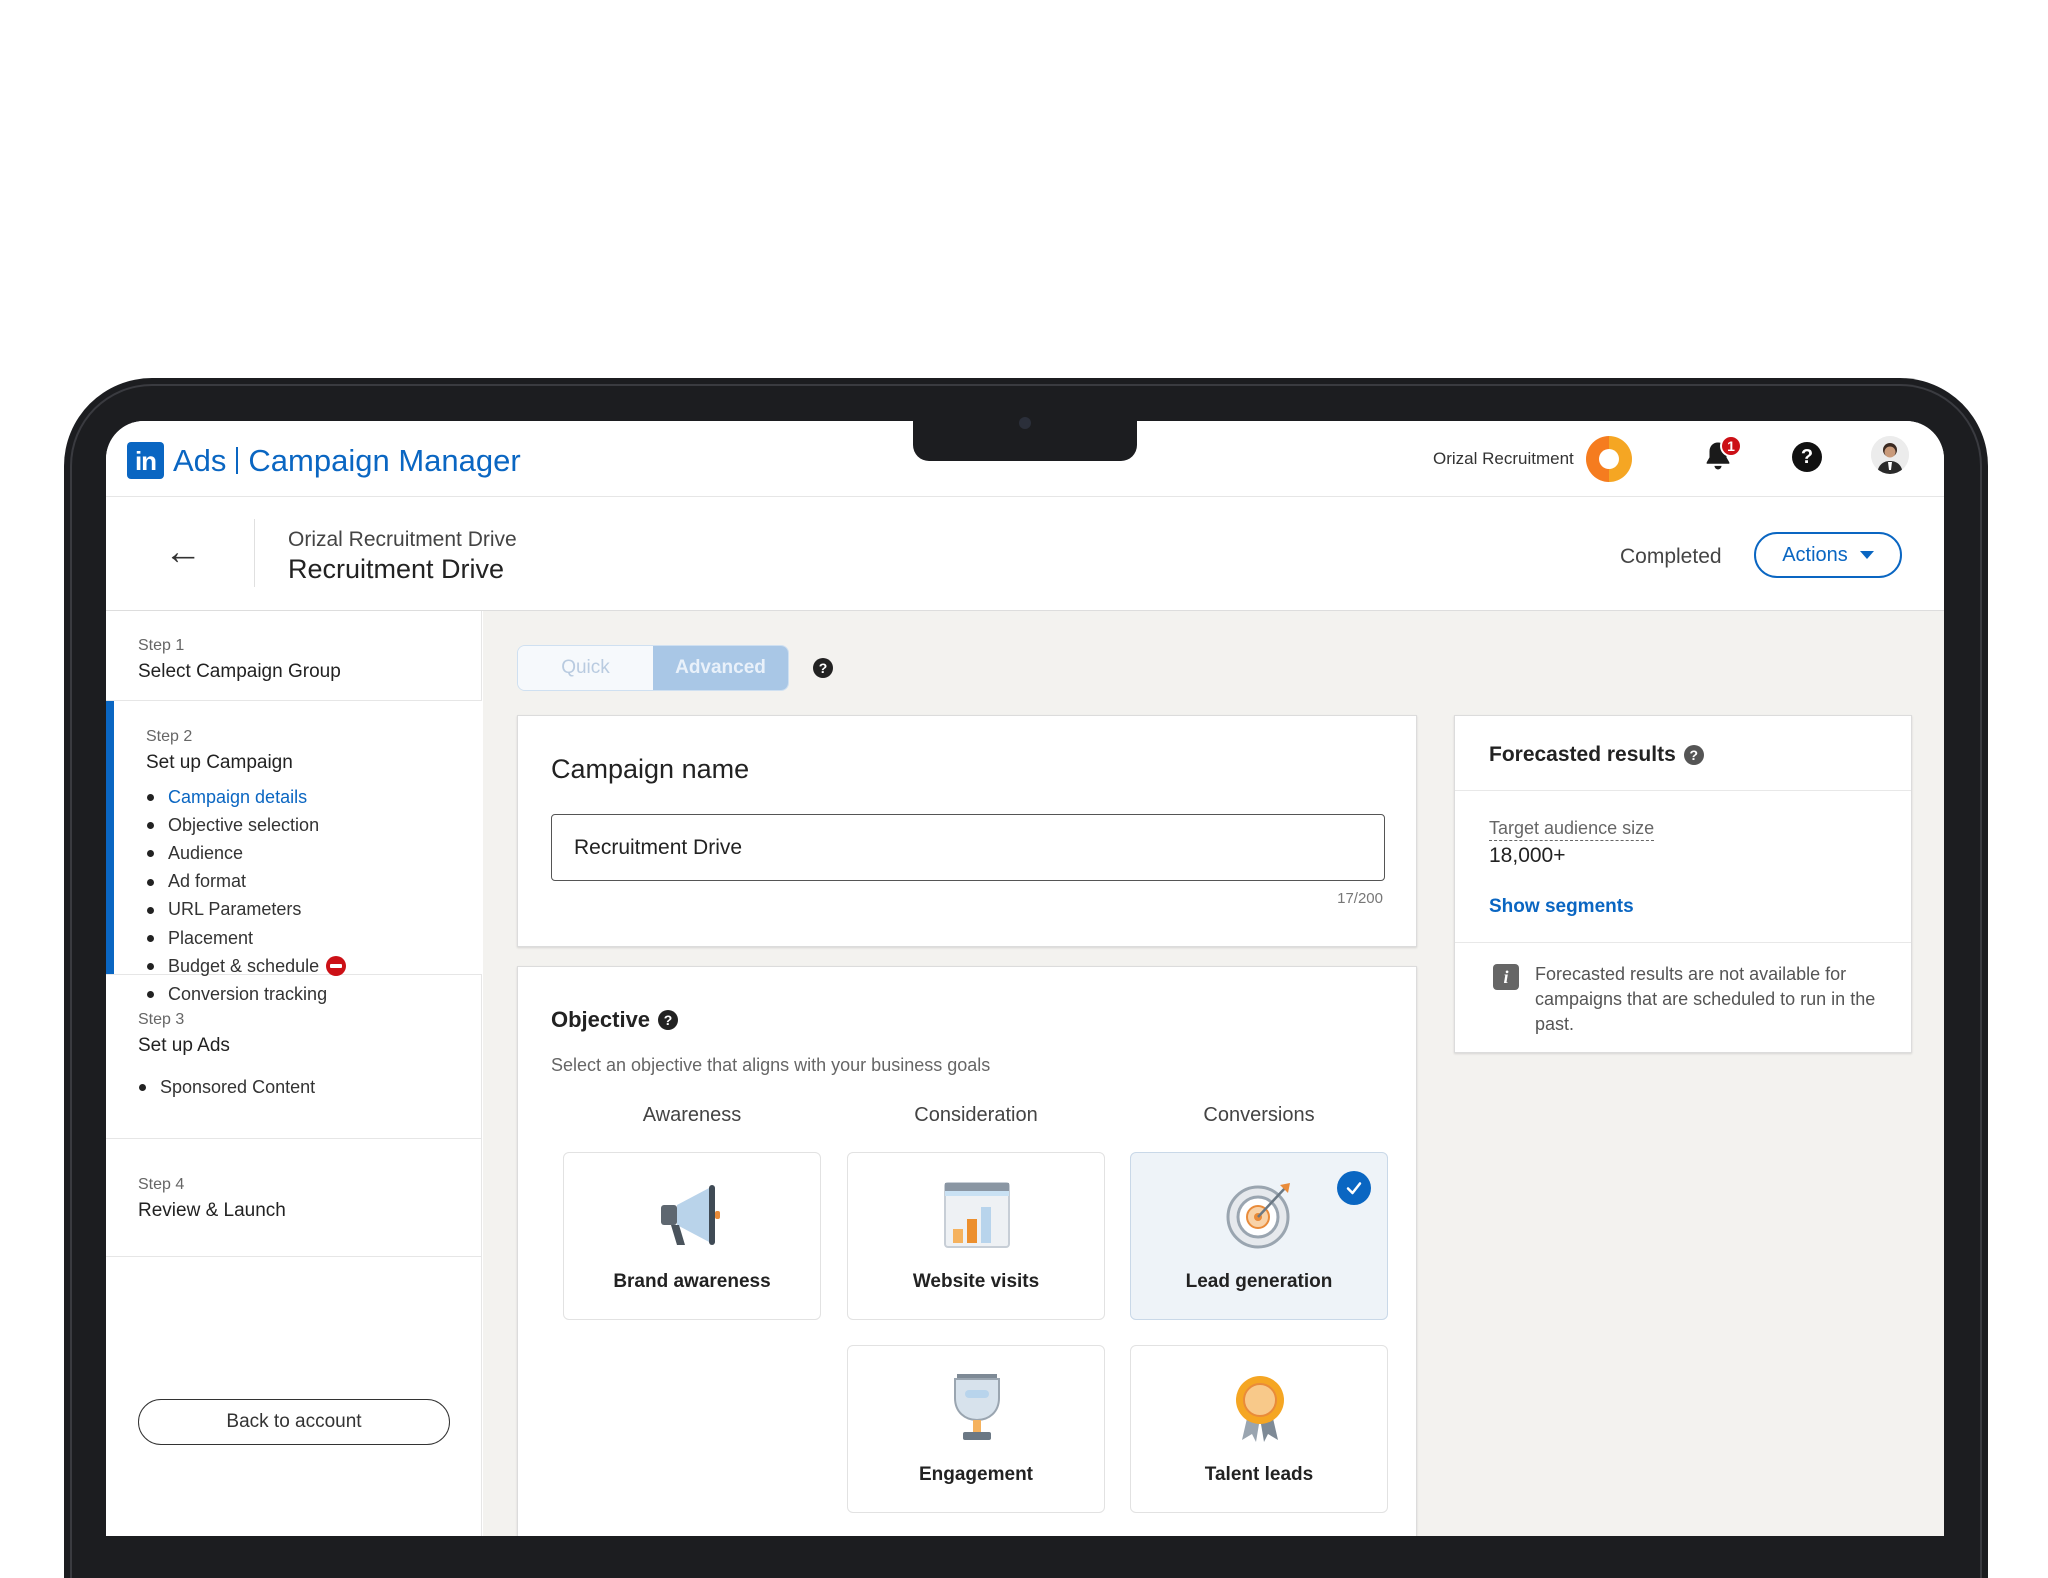 This screenshot has width=2048, height=1578. I want to click on objective-tile-website-visits: Website visits, so click(976, 1236).